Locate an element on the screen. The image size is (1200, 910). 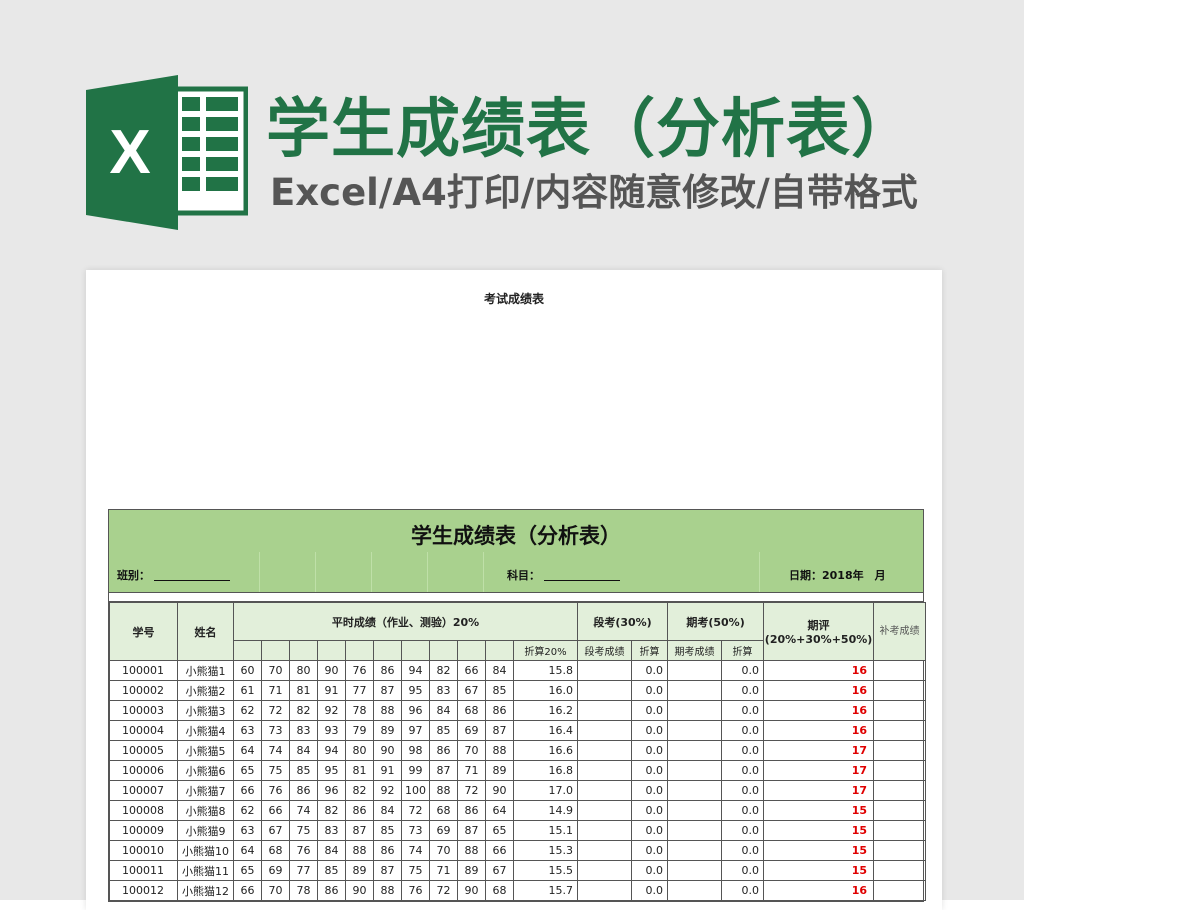
cell-score: 89 is located at coordinates (471, 870).